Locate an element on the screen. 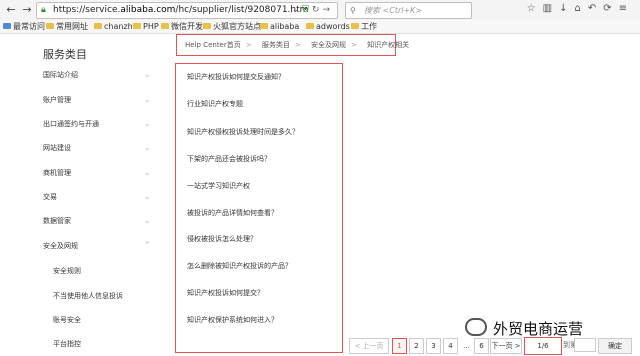 The width and height of the screenshot is (640, 356). breadcrumb-item: 安全及网规 is located at coordinates (328, 45).